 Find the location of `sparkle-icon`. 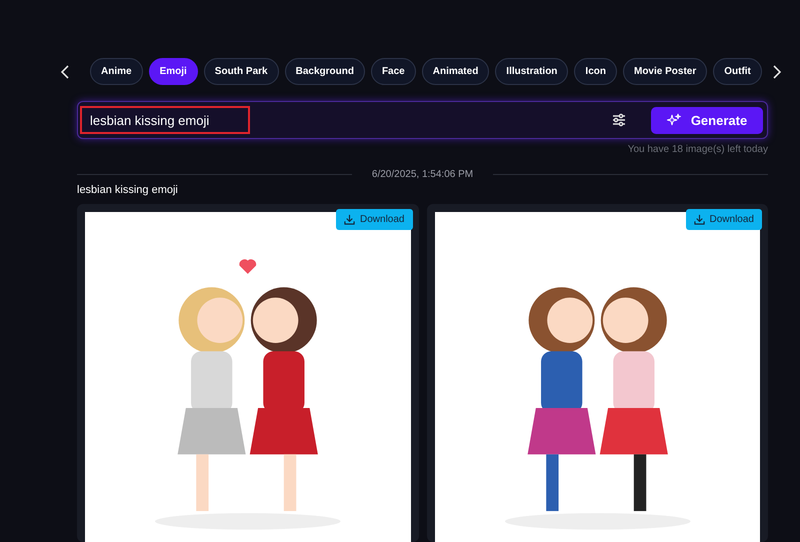

sparkle-icon is located at coordinates (673, 120).